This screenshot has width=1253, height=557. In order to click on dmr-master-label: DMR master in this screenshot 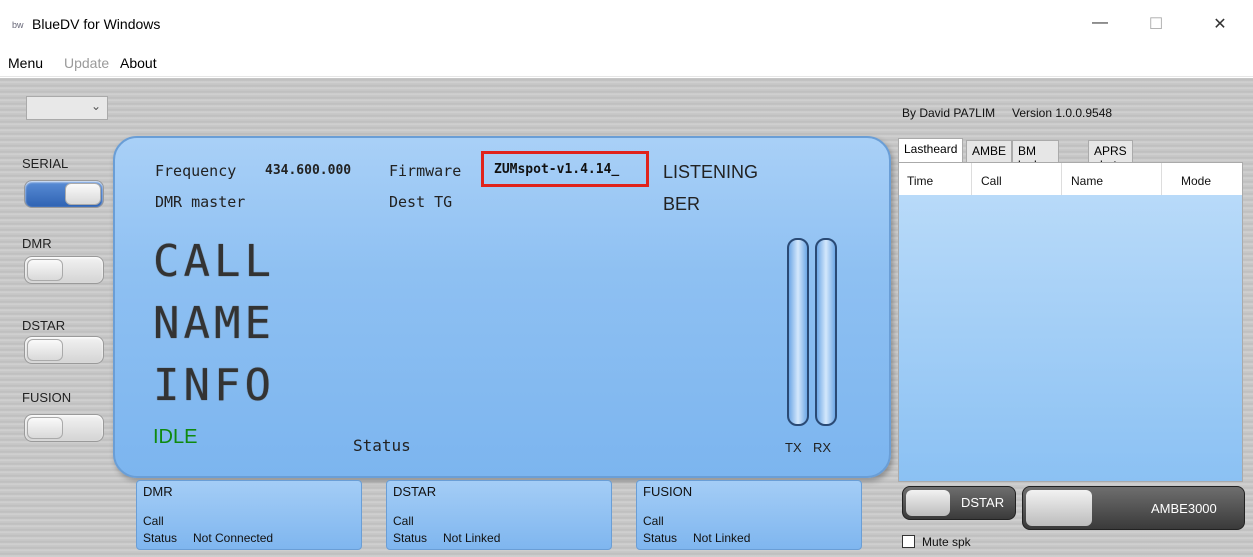, I will do `click(200, 202)`.